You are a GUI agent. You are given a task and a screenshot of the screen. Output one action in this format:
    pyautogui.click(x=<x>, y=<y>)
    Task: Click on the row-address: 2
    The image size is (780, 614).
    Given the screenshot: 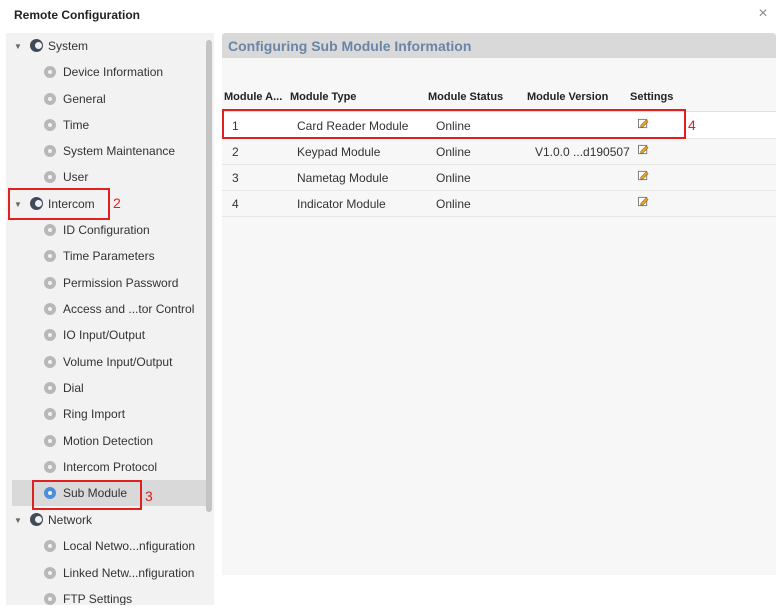 What is the action you would take?
    pyautogui.click(x=235, y=152)
    